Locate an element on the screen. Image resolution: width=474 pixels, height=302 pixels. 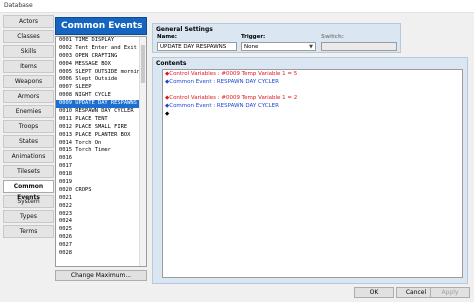
list-item: 0004 MESSAGE BOX is located at coordinates (101, 65).